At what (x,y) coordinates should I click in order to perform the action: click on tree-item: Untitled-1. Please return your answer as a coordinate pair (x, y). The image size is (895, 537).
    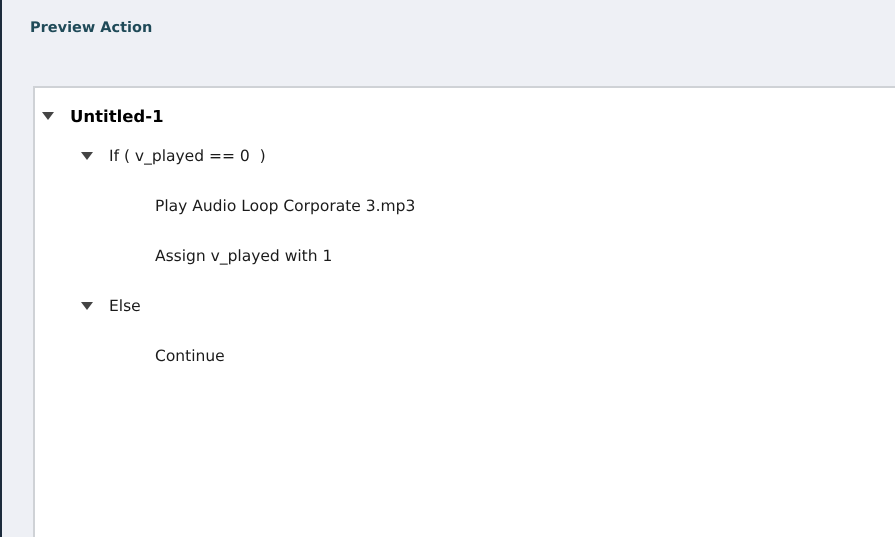
    Looking at the image, I should click on (117, 116).